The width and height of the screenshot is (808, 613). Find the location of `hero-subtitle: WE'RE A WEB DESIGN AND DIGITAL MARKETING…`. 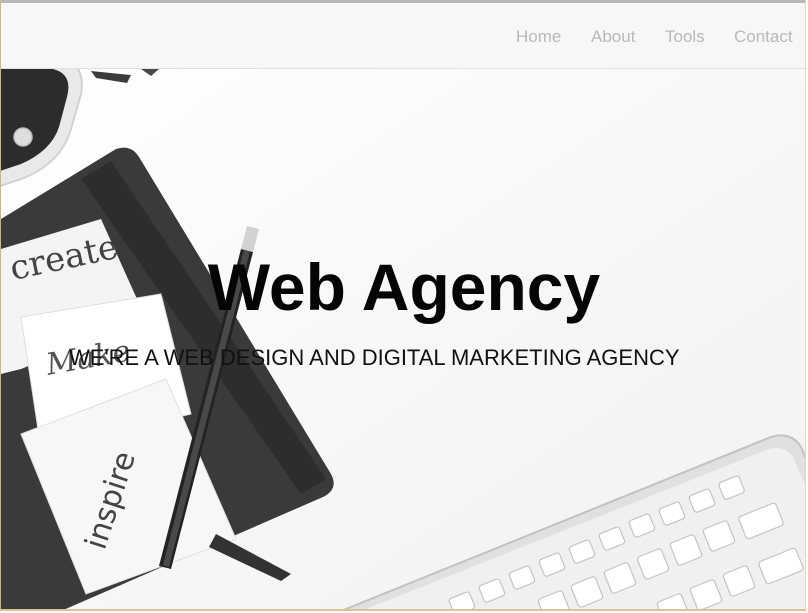

hero-subtitle: WE'RE A WEB DESIGN AND DIGITAL MARKETING… is located at coordinates (374, 357).